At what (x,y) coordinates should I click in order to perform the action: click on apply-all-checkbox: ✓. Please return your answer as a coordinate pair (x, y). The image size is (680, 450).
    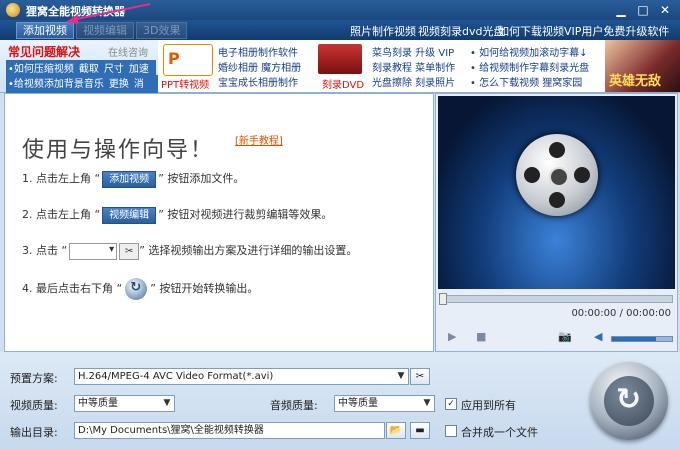
    Looking at the image, I should click on (451, 404).